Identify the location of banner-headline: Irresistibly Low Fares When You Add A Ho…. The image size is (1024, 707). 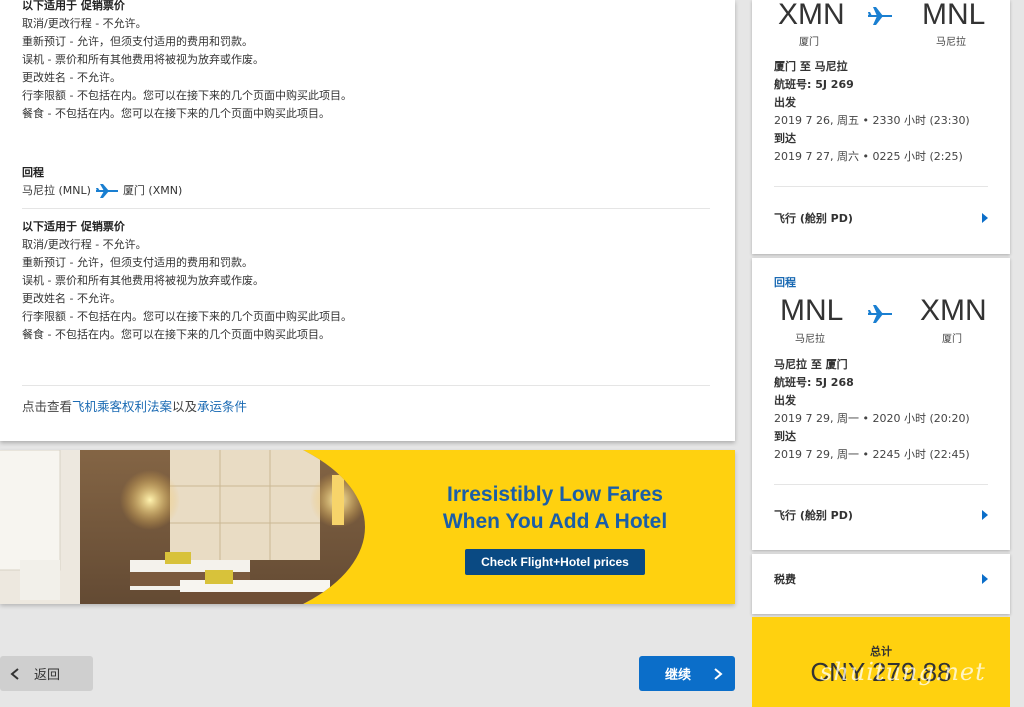
(555, 508).